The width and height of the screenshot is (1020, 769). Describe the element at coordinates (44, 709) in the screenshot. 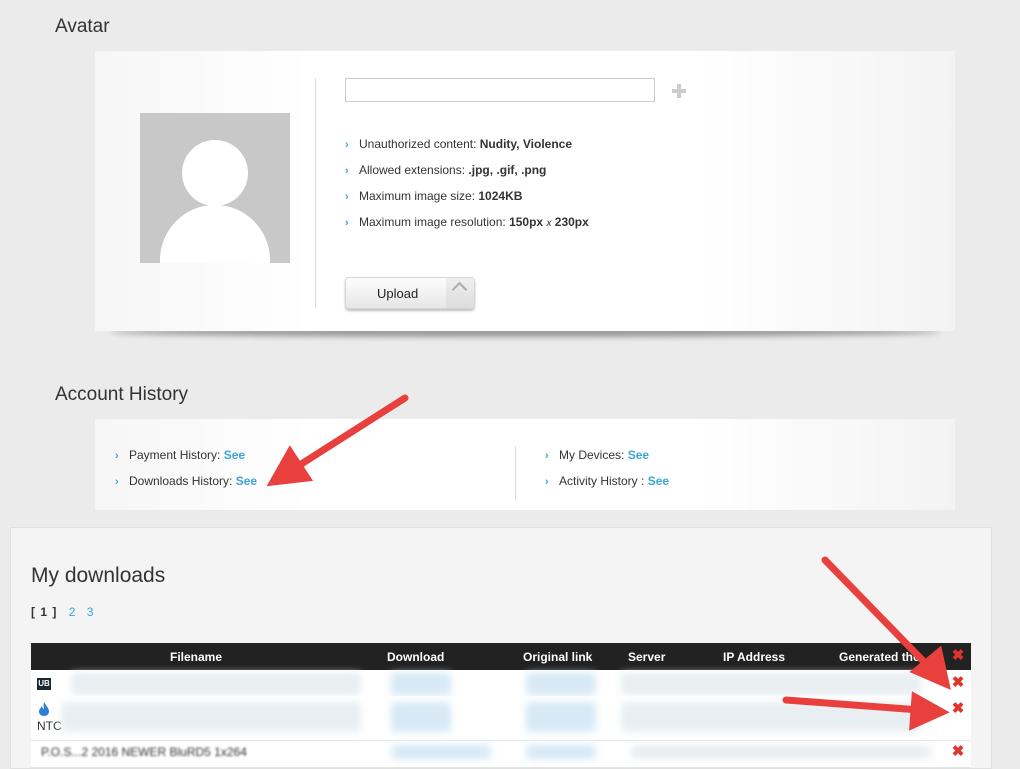

I see `flame-icon` at that location.